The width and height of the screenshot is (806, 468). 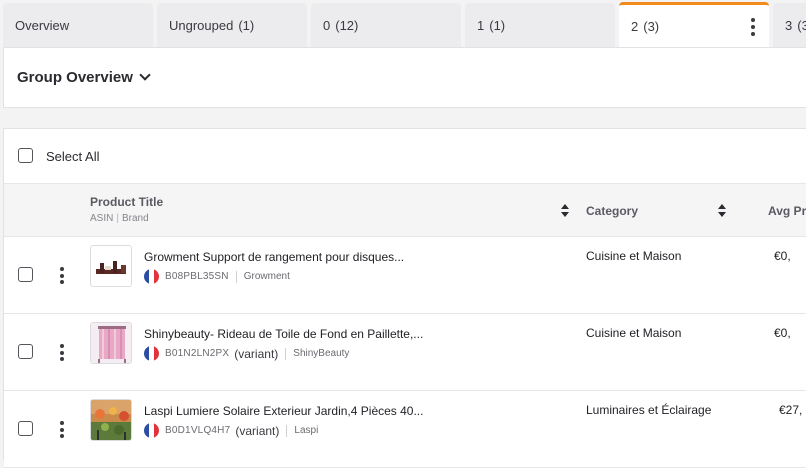 I want to click on brand-subheader: Brand, so click(x=135, y=218).